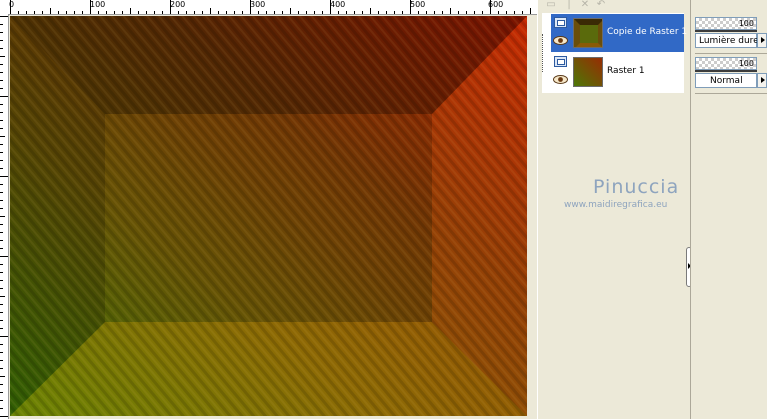 The height and width of the screenshot is (419, 767). Describe the element at coordinates (338, 4) in the screenshot. I see `ruler-label: 400` at that location.